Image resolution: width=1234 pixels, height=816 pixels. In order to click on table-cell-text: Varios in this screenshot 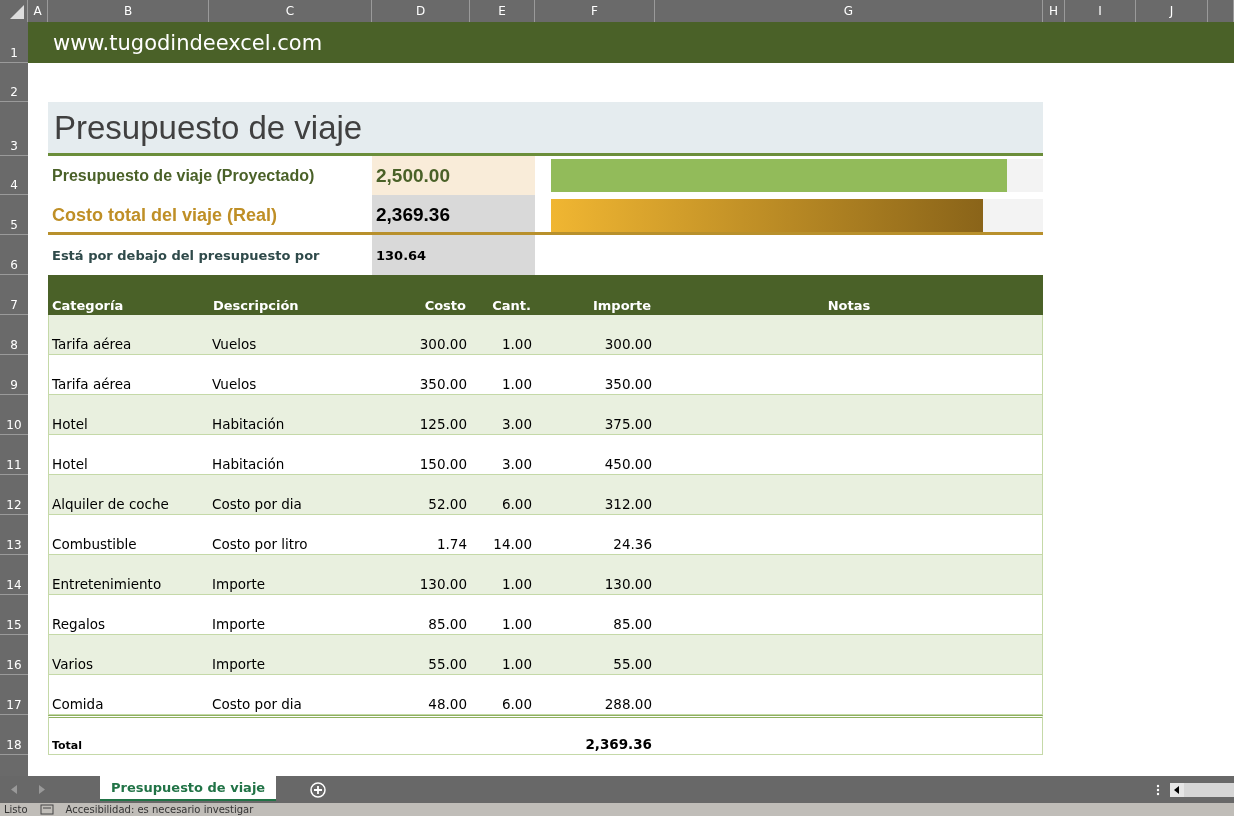, I will do `click(73, 664)`.